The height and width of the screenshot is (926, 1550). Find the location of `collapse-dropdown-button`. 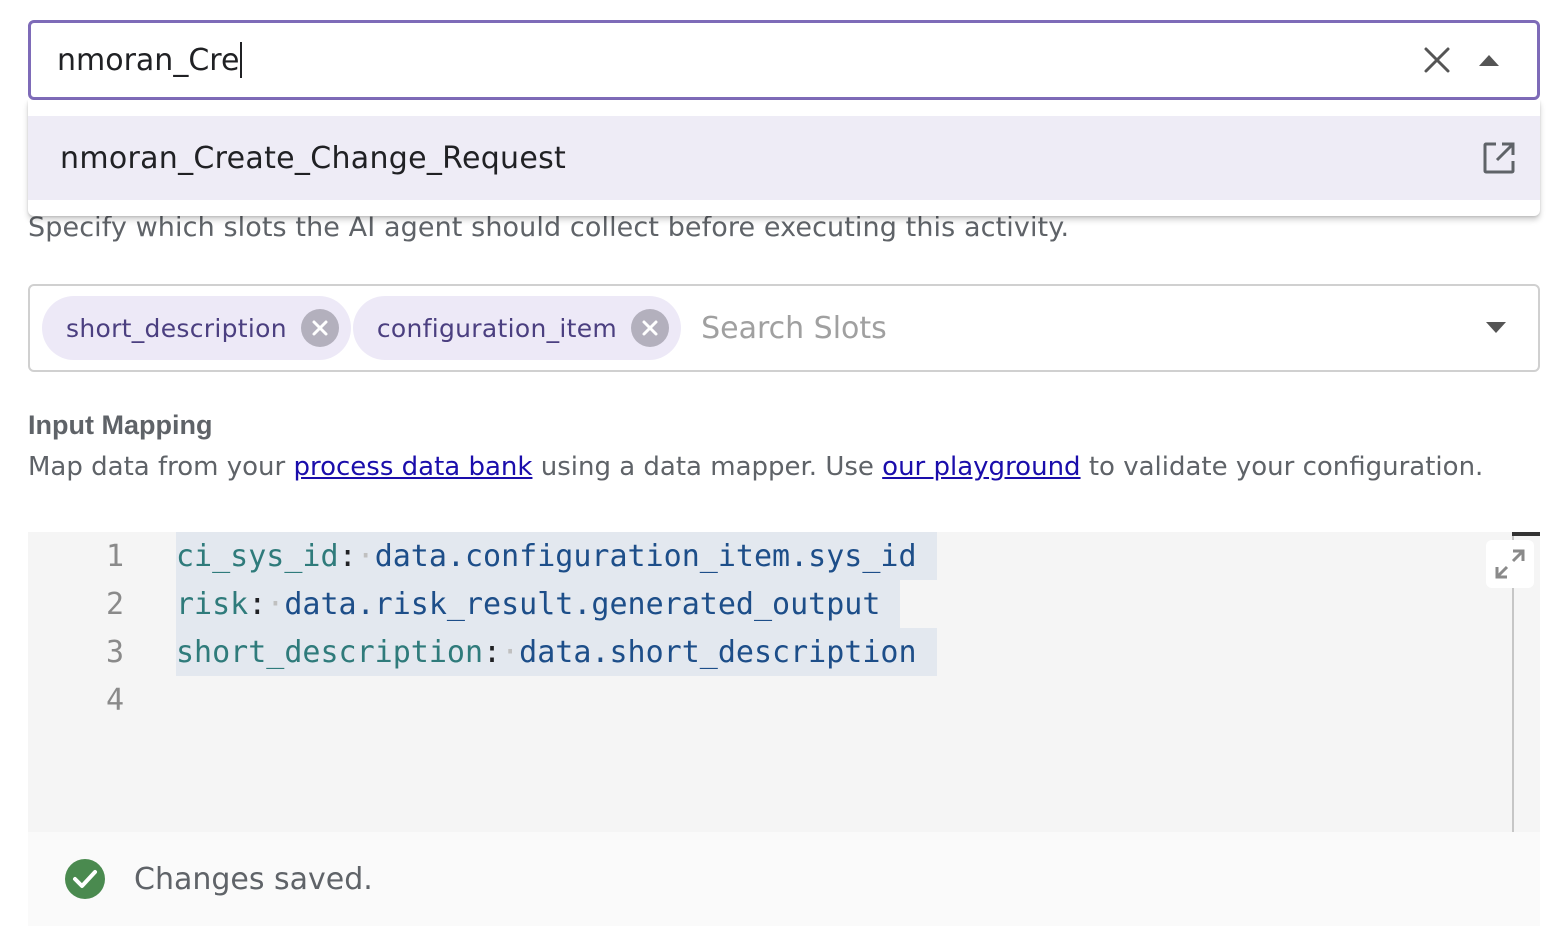

collapse-dropdown-button is located at coordinates (1489, 60).